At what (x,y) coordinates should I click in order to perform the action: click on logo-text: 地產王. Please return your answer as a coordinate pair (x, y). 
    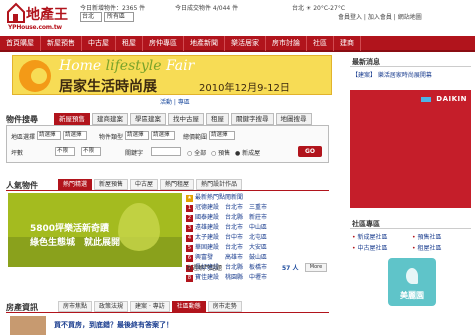
    Looking at the image, I should click on (47, 14).